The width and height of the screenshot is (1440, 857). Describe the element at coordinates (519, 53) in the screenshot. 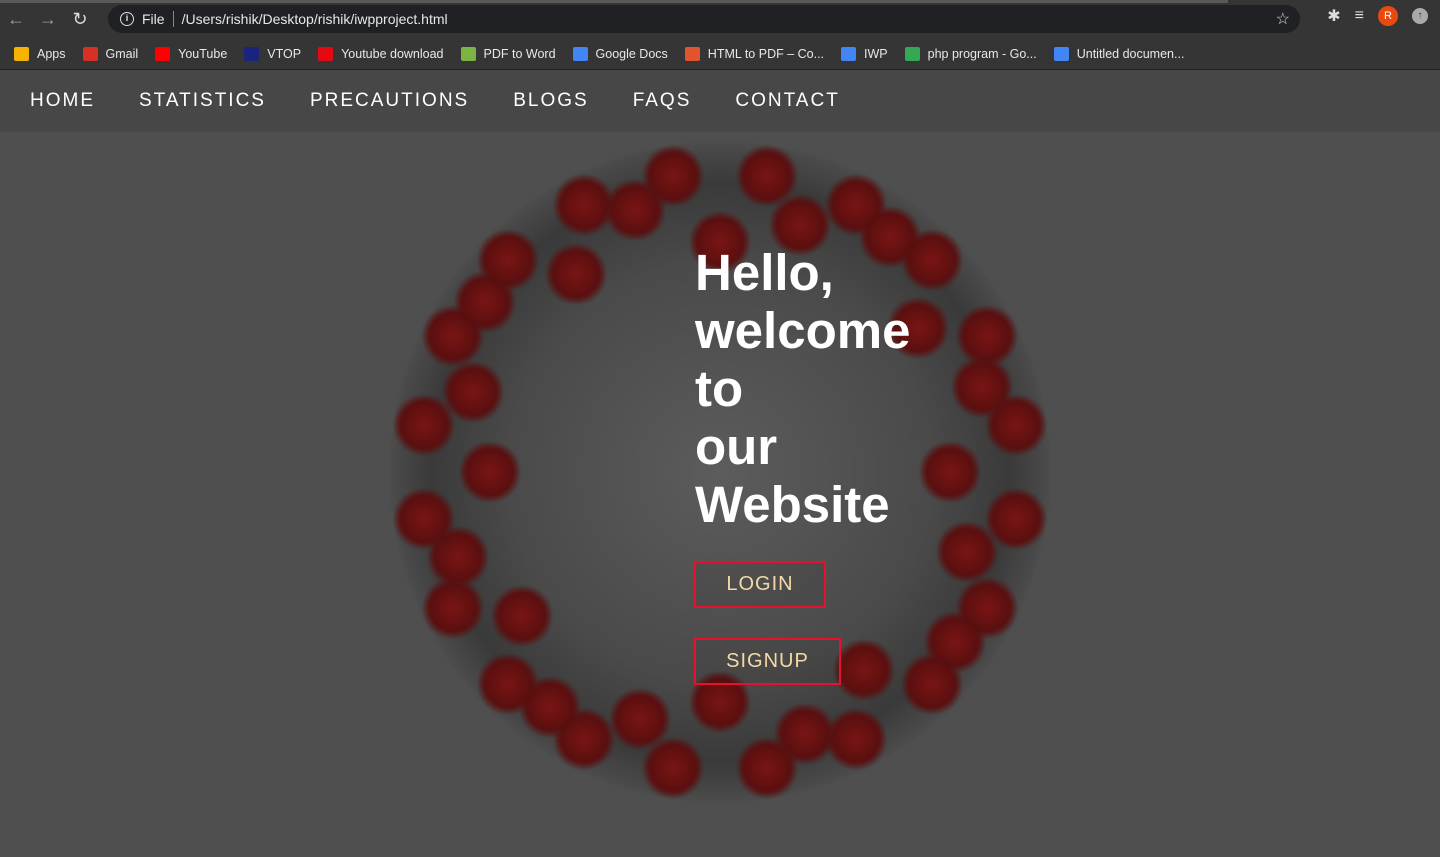

I see `bookmark-label: PDF to Word` at that location.